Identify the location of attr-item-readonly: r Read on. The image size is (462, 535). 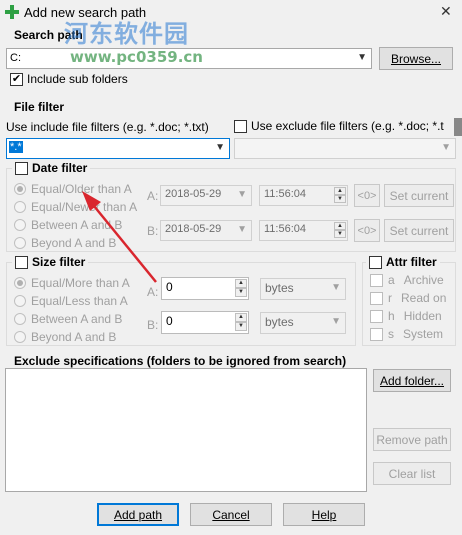
(408, 298).